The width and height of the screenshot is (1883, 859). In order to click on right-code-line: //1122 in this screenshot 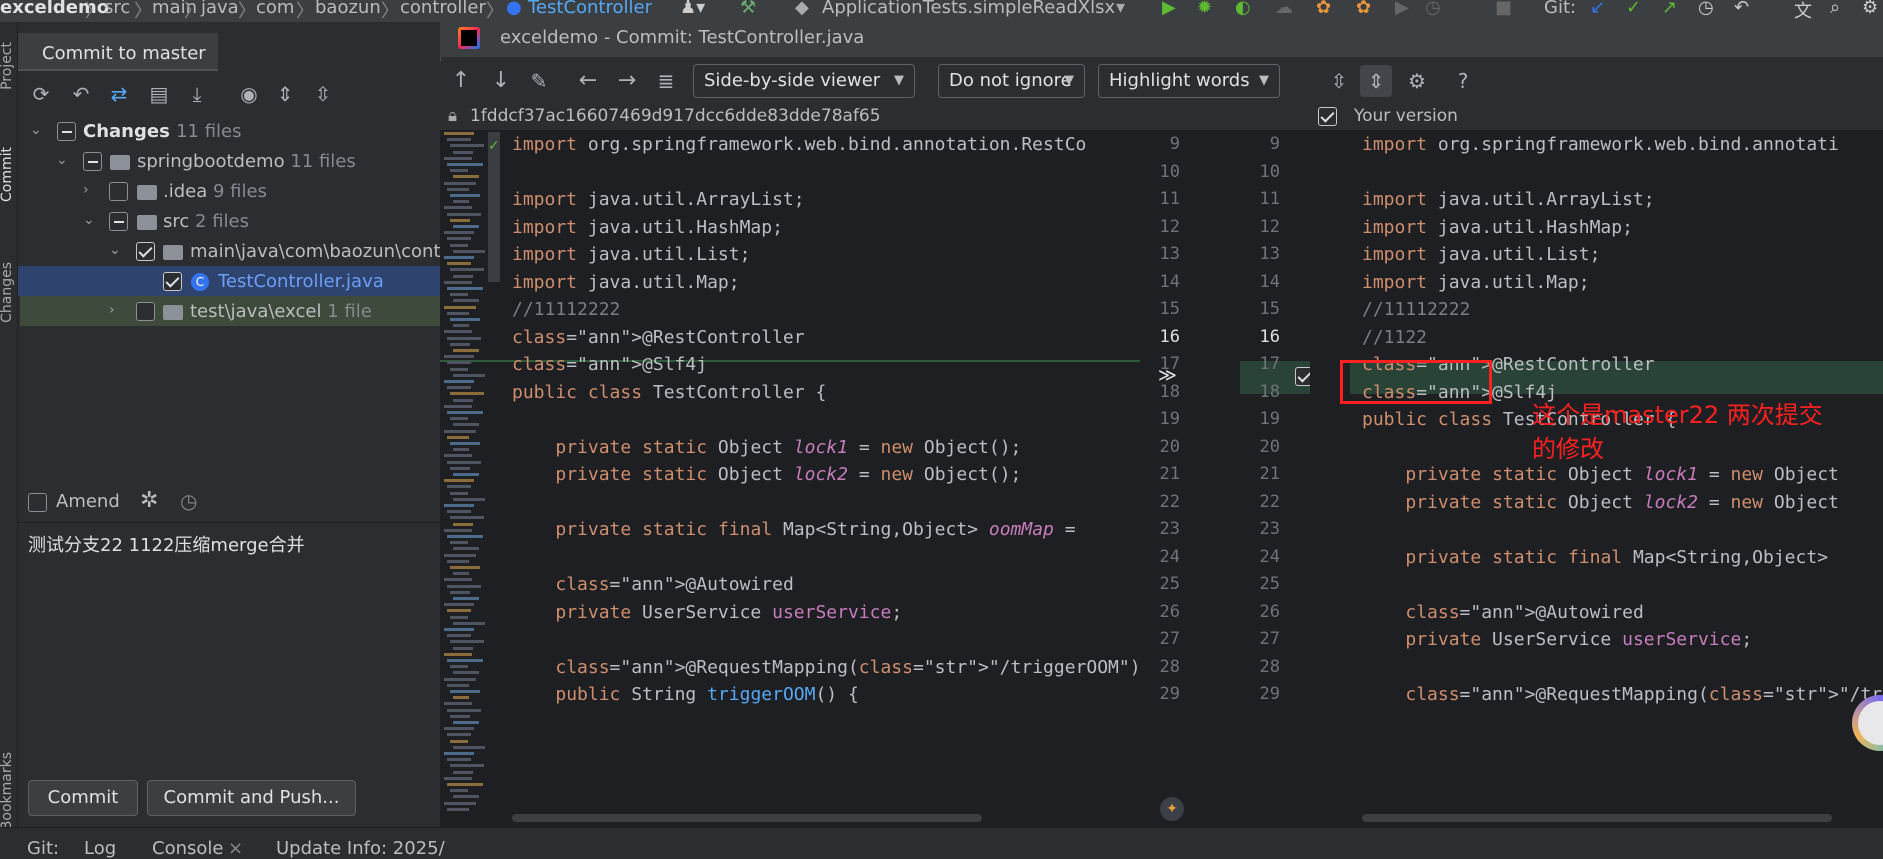, I will do `click(1394, 338)`.